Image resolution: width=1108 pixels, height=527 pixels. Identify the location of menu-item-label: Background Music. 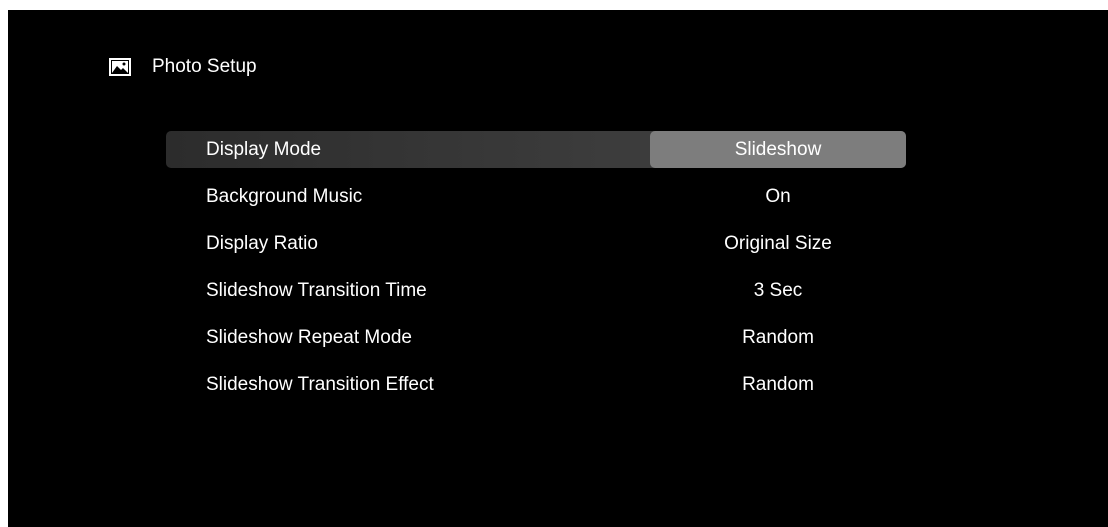
(284, 196).